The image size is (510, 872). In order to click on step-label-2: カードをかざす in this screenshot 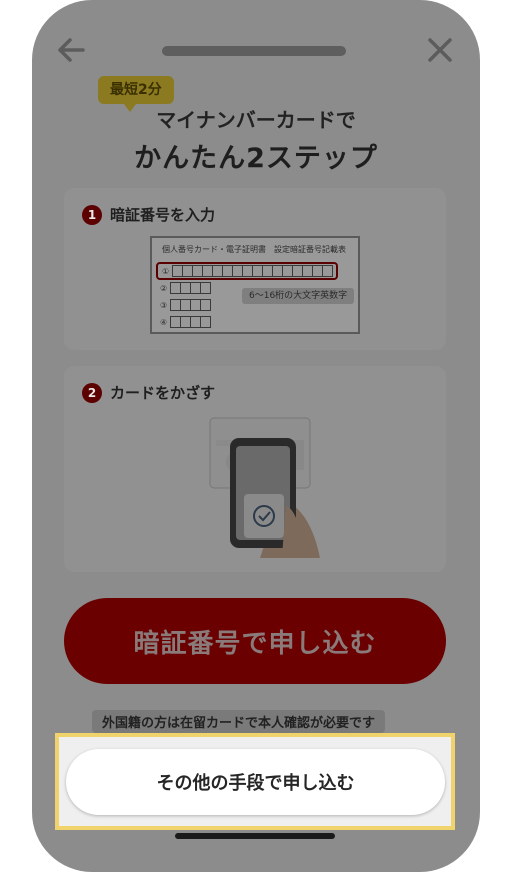, I will do `click(163, 393)`.